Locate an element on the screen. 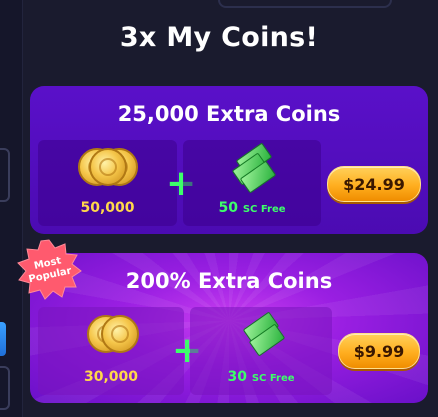 The image size is (438, 417). sc-amount: 30 is located at coordinates (237, 377).